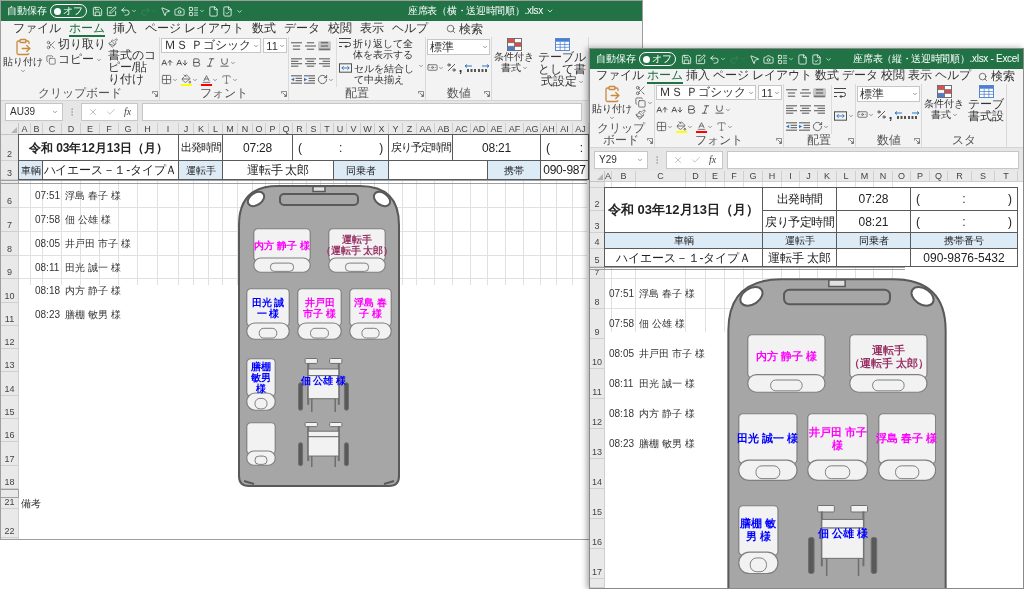  I want to click on row-header: 3, so click(10, 170).